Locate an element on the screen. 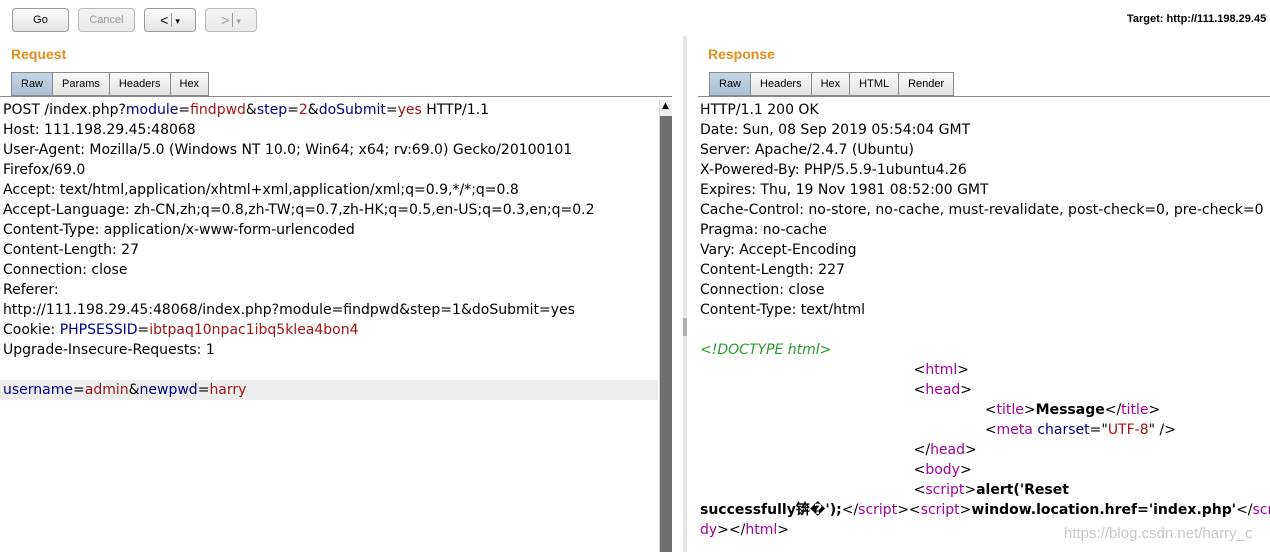  text-segment: =" is located at coordinates (1098, 430).